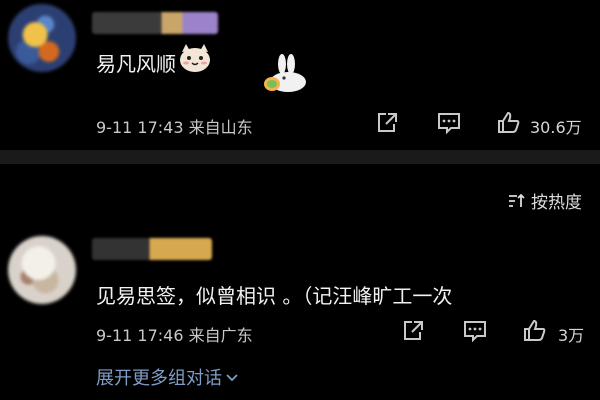 The width and height of the screenshot is (600, 400). I want to click on comment-location: 来自广东, so click(220, 335).